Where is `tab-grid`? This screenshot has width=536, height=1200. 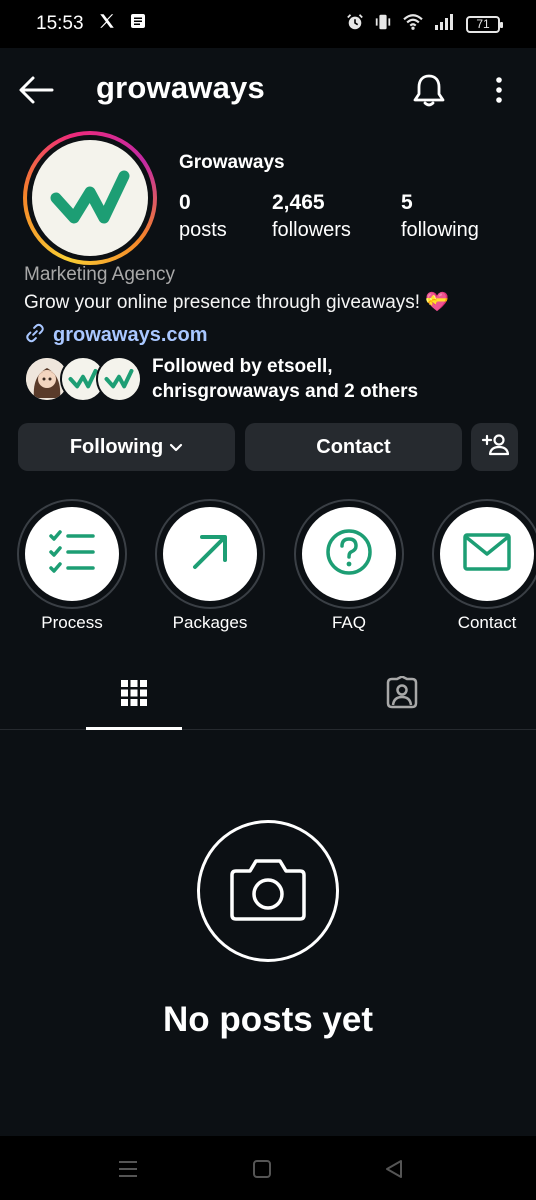 tab-grid is located at coordinates (134, 695).